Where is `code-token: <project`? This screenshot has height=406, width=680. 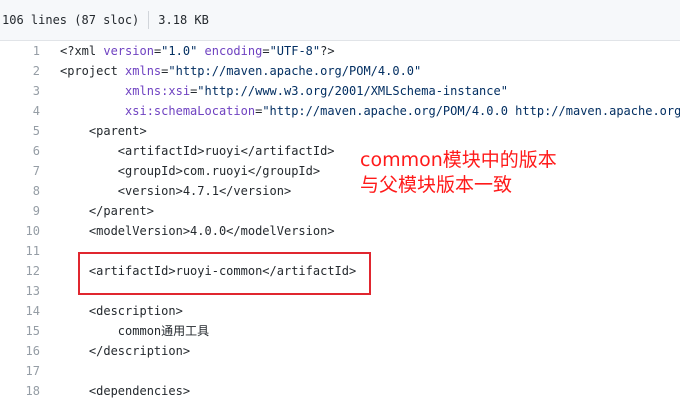
code-token: <project is located at coordinates (93, 71).